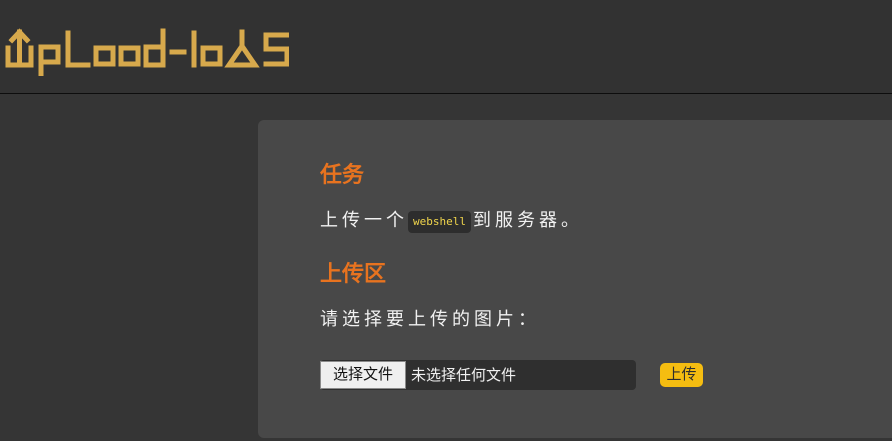 This screenshot has width=892, height=441. What do you see at coordinates (681, 375) in the screenshot?
I see `upload-submit-button: 上传` at bounding box center [681, 375].